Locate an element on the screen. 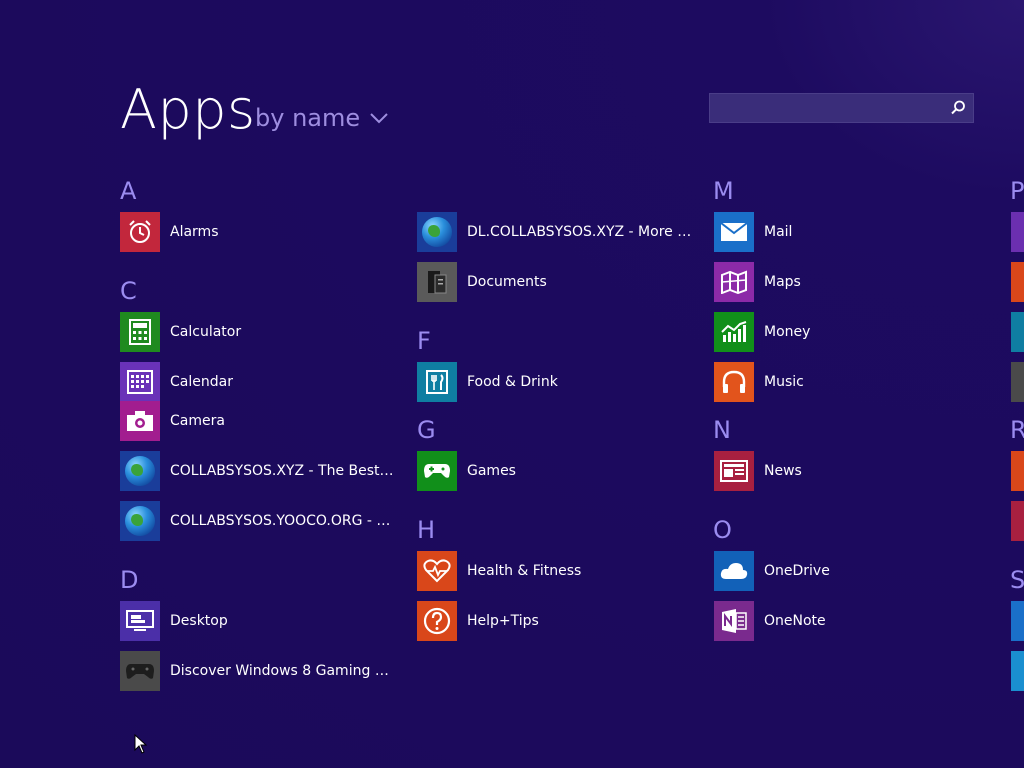 Image resolution: width=1024 pixels, height=768 pixels. group-header-d: D is located at coordinates (129, 580).